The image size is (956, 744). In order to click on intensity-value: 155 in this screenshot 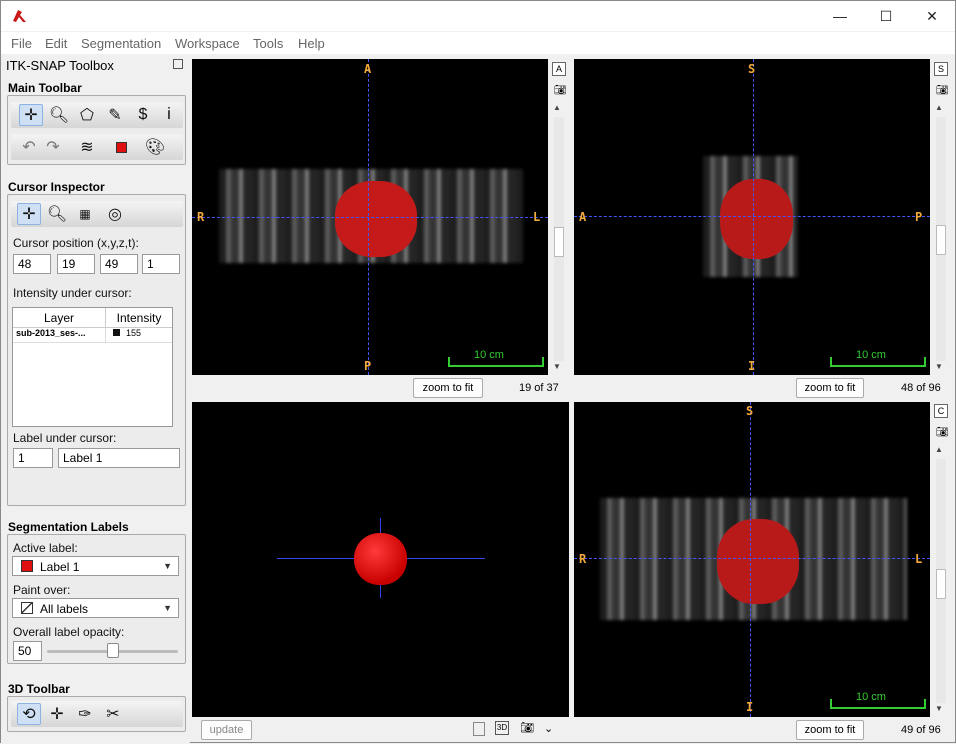, I will do `click(134, 333)`.